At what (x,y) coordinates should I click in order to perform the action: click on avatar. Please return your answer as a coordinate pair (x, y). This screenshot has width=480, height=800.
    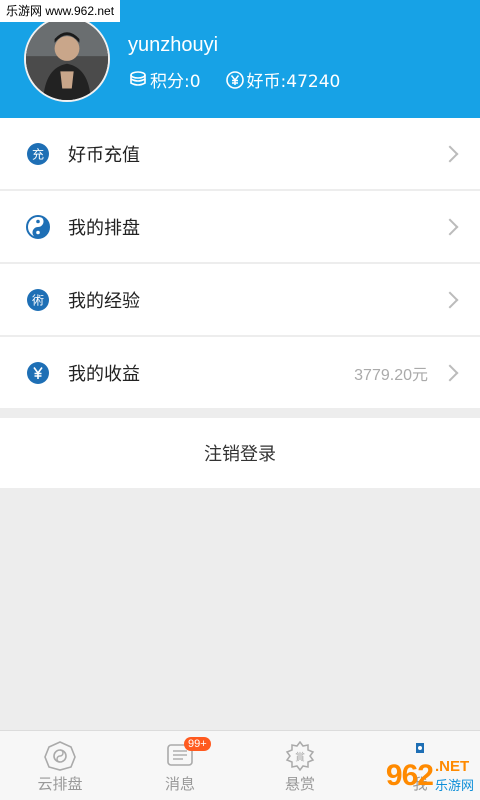
    Looking at the image, I should click on (67, 59).